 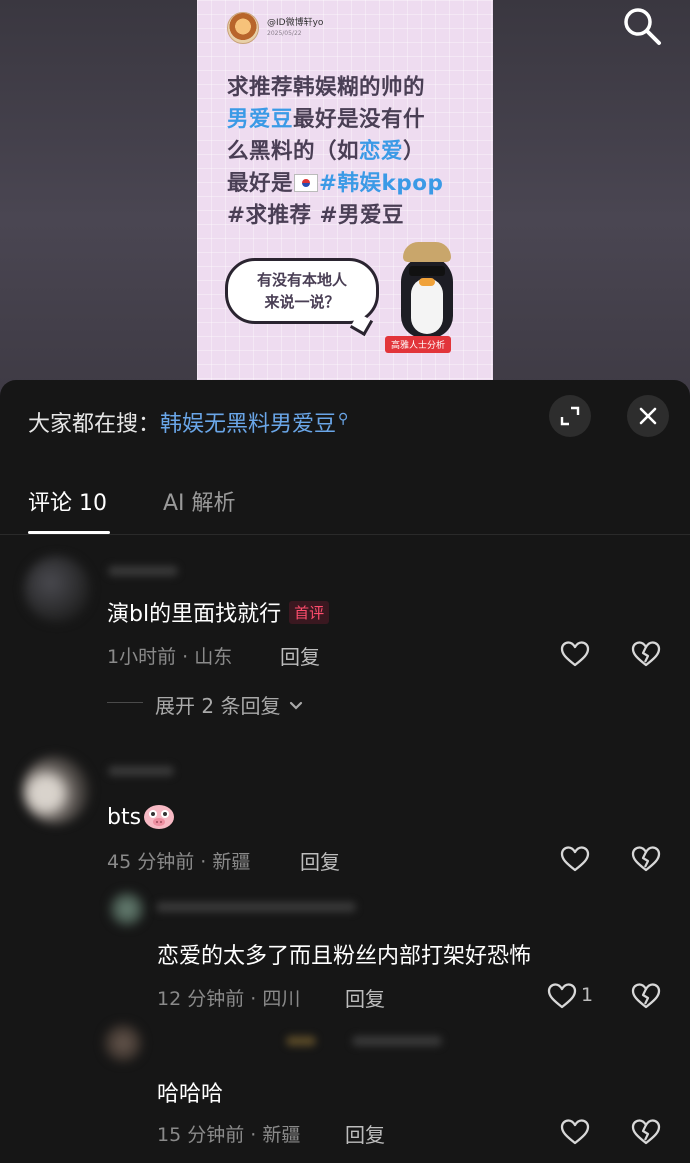 What do you see at coordinates (302, 302) in the screenshot?
I see `bubble-line-2: 来说一说？` at bounding box center [302, 302].